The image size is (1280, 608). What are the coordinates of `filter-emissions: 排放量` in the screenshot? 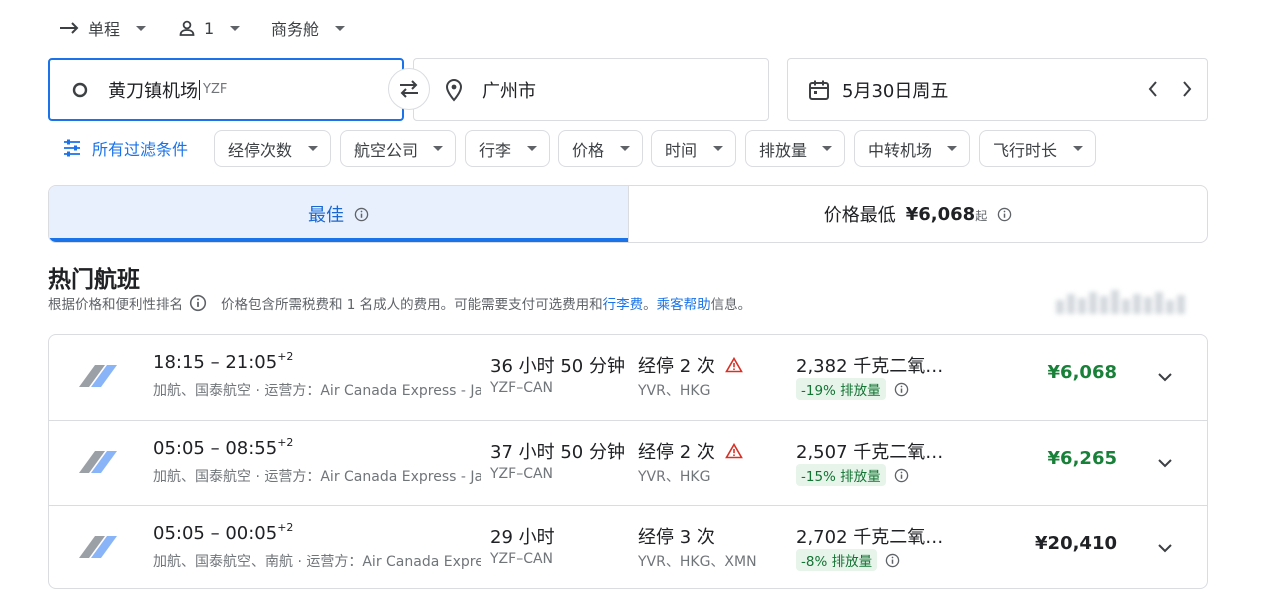 It's located at (795, 148).